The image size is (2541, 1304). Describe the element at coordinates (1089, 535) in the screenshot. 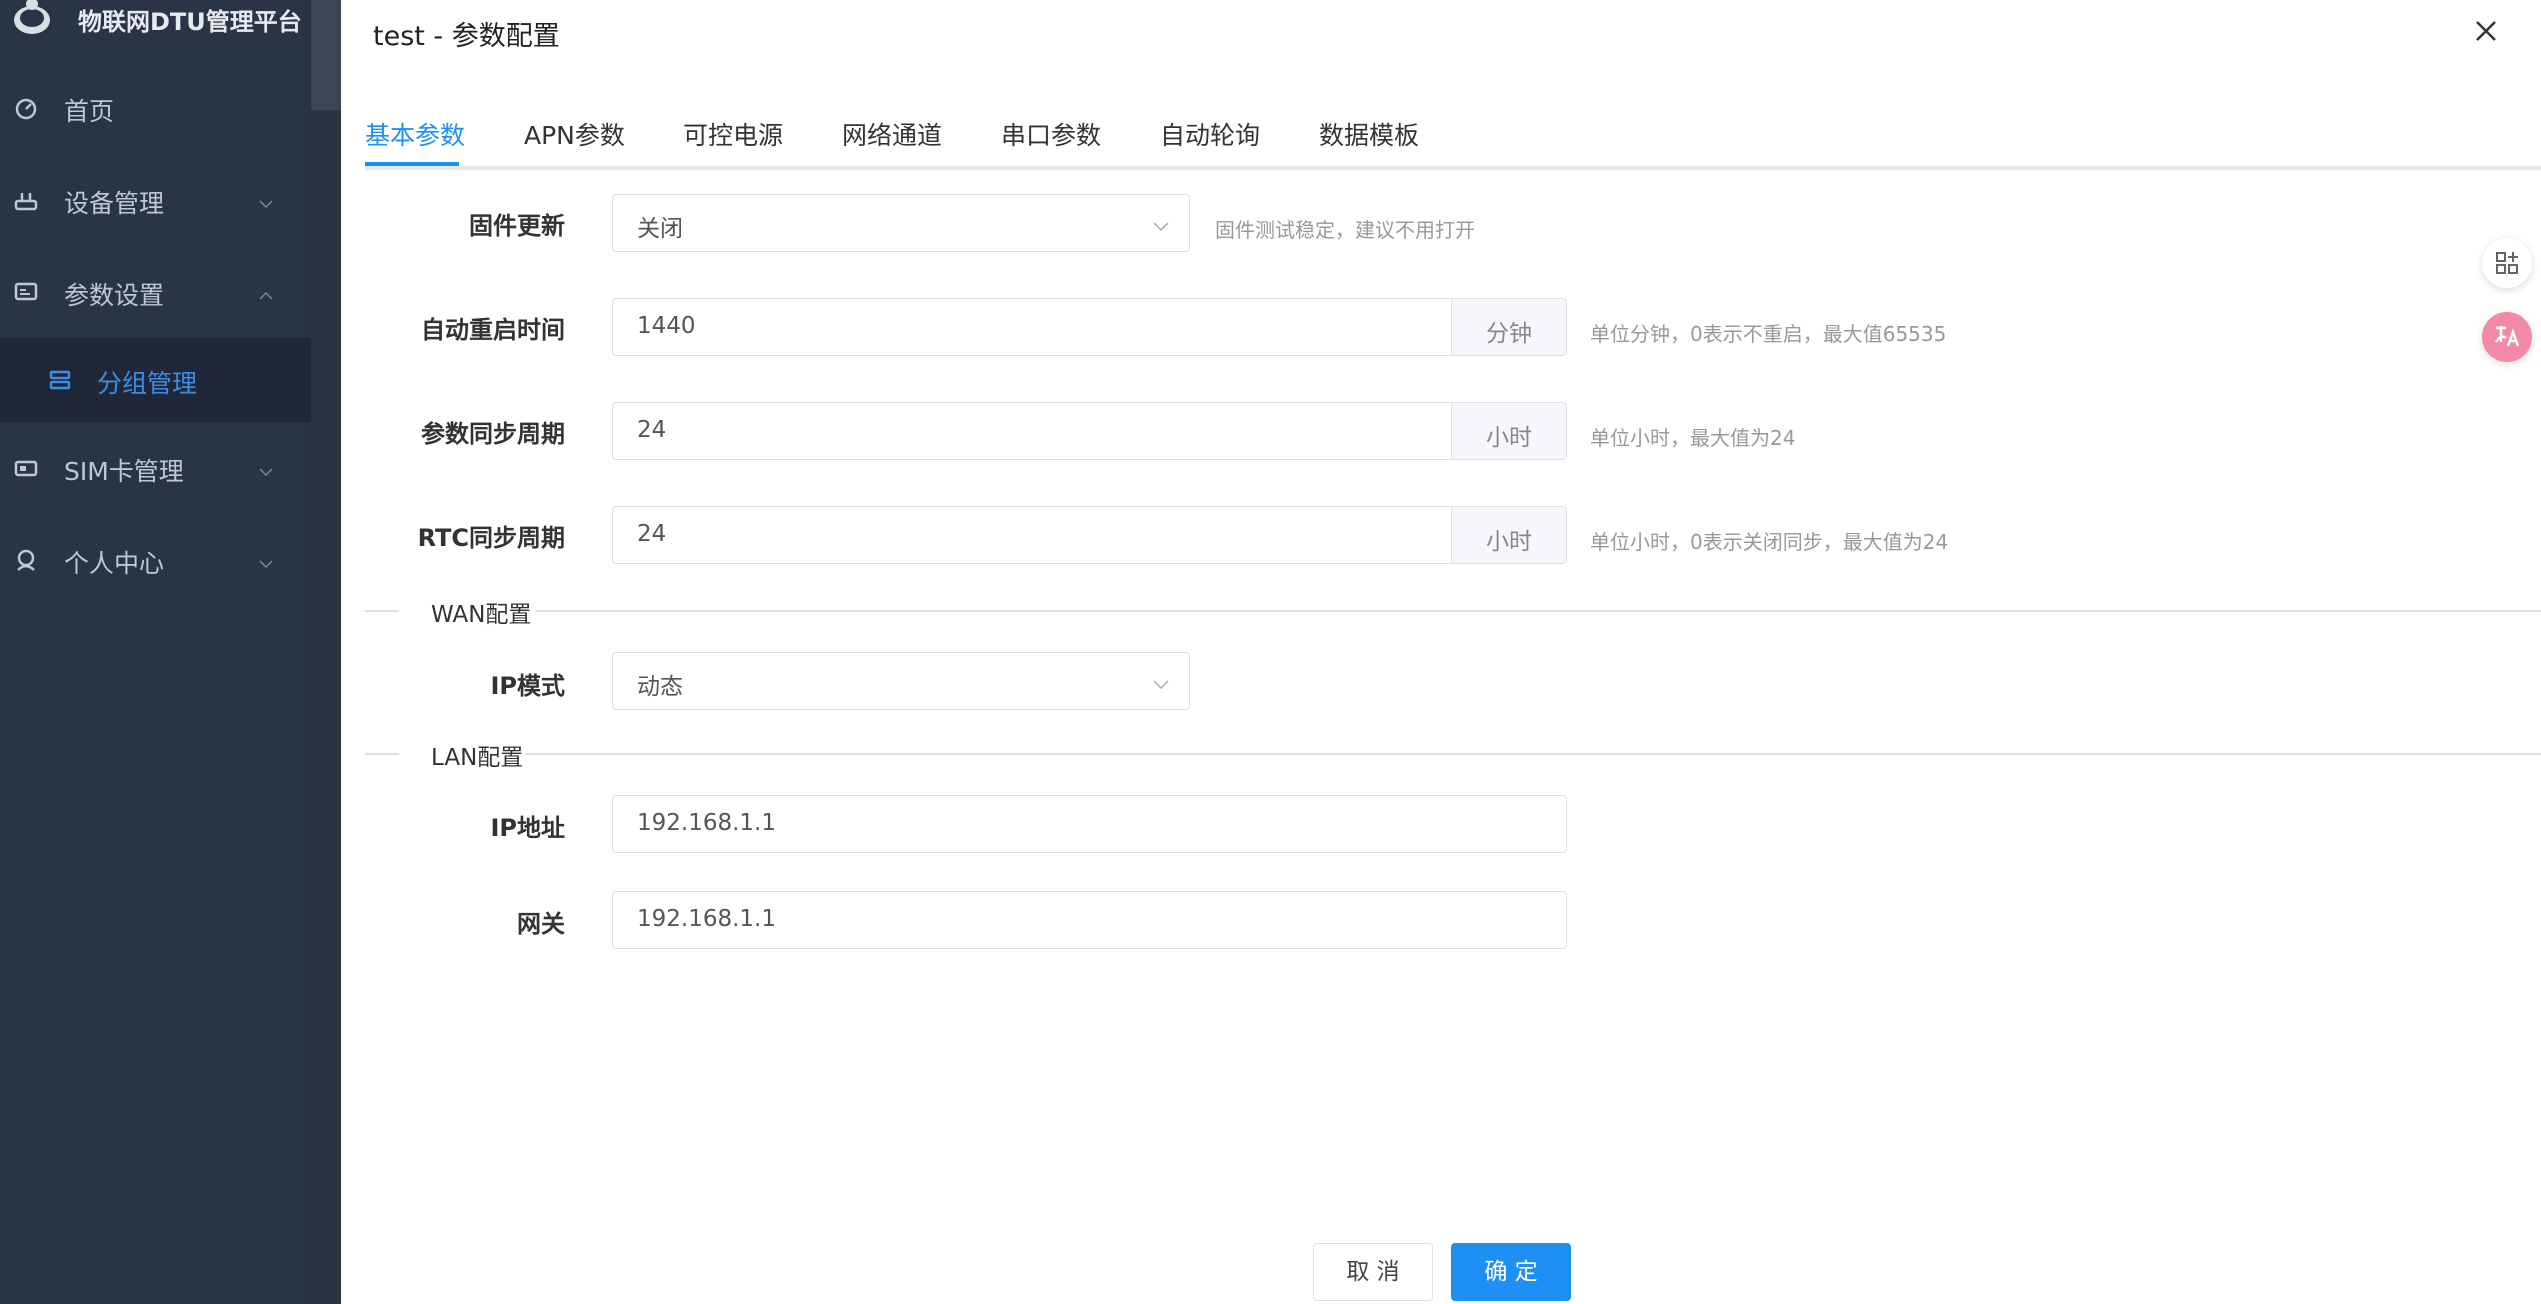

I see `rtc-sync-input: 24 小时` at that location.